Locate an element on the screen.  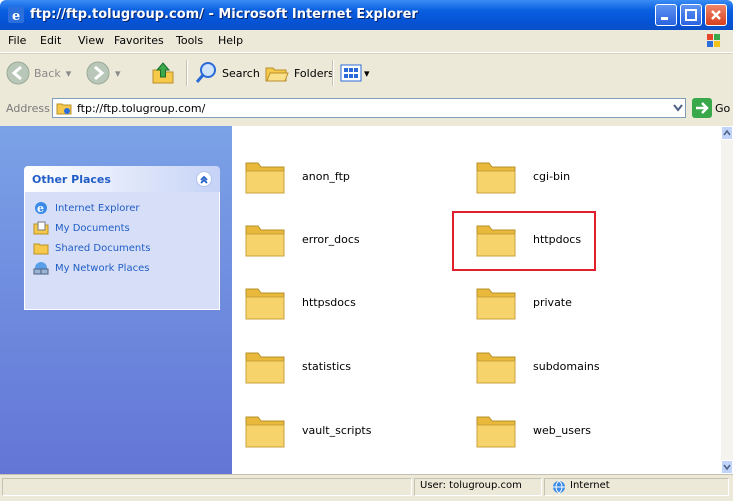
forward-button: ▾ is located at coordinates (103, 73).